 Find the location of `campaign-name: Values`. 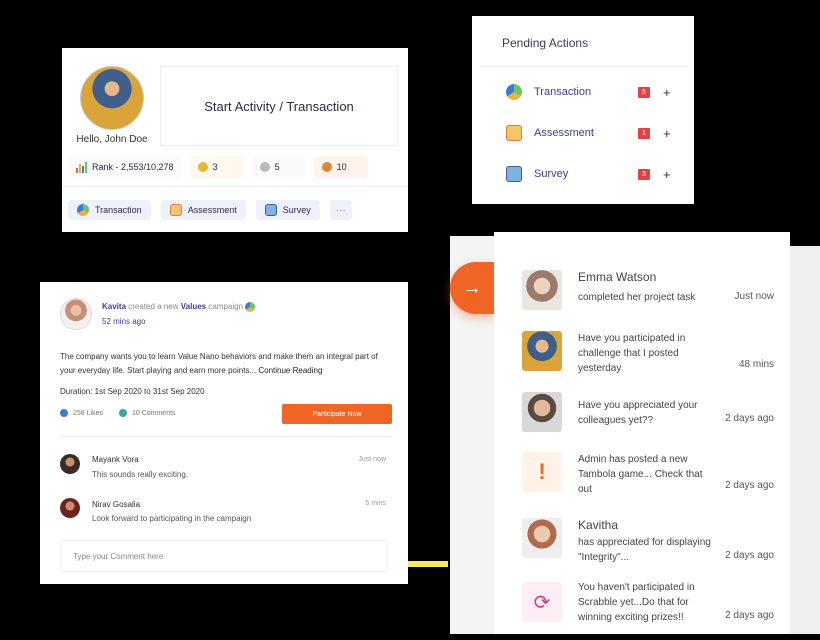

campaign-name: Values is located at coordinates (193, 306).